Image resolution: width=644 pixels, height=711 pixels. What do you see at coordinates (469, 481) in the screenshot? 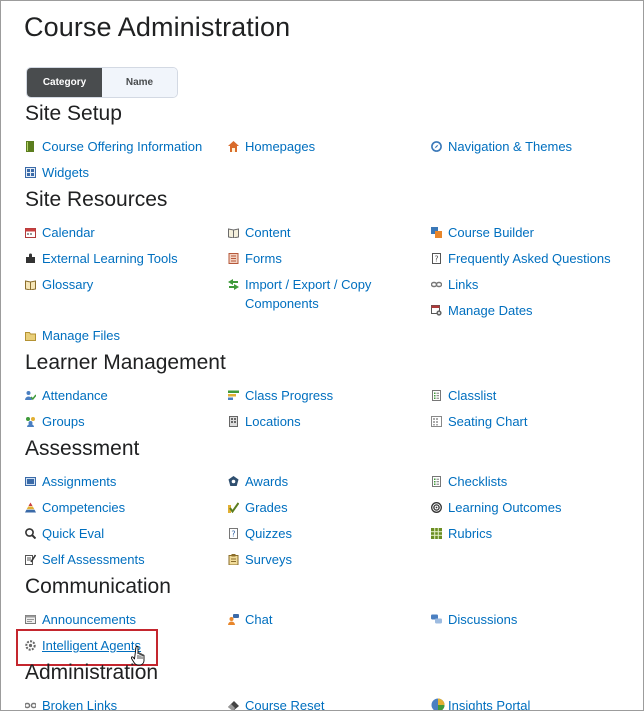
I see `tool-checklists: Checklists` at bounding box center [469, 481].